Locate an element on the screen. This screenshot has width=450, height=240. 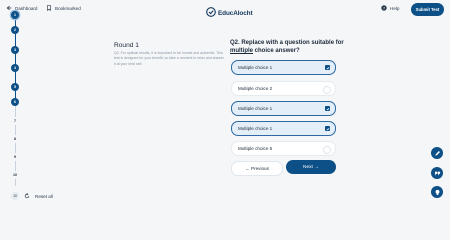
round-title: Round 1 is located at coordinates (126, 45).